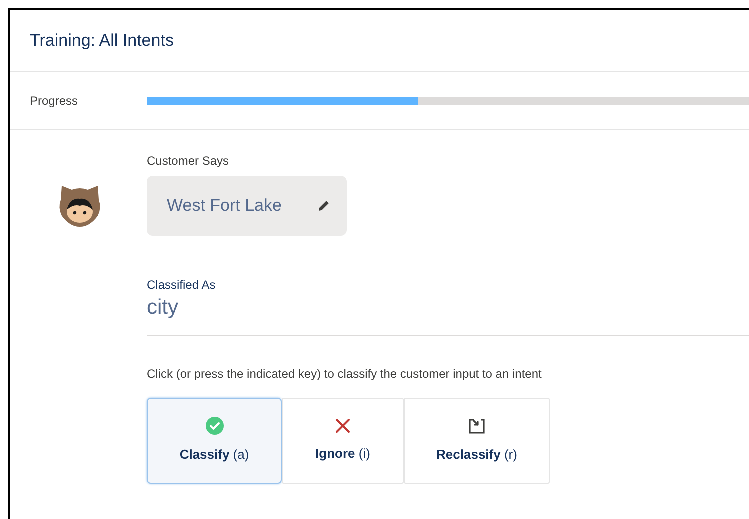 This screenshot has height=519, width=749. What do you see at coordinates (102, 41) in the screenshot?
I see `panel-title: Training: All Intents` at bounding box center [102, 41].